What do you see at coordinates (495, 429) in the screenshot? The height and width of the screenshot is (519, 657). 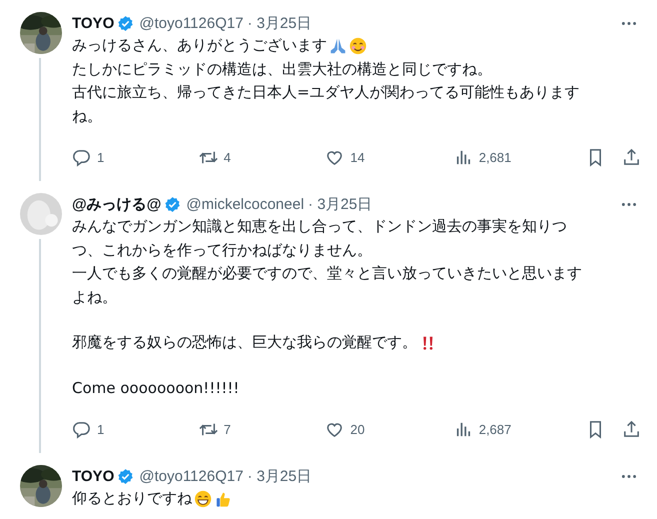 I see `action-count: 2,687` at bounding box center [495, 429].